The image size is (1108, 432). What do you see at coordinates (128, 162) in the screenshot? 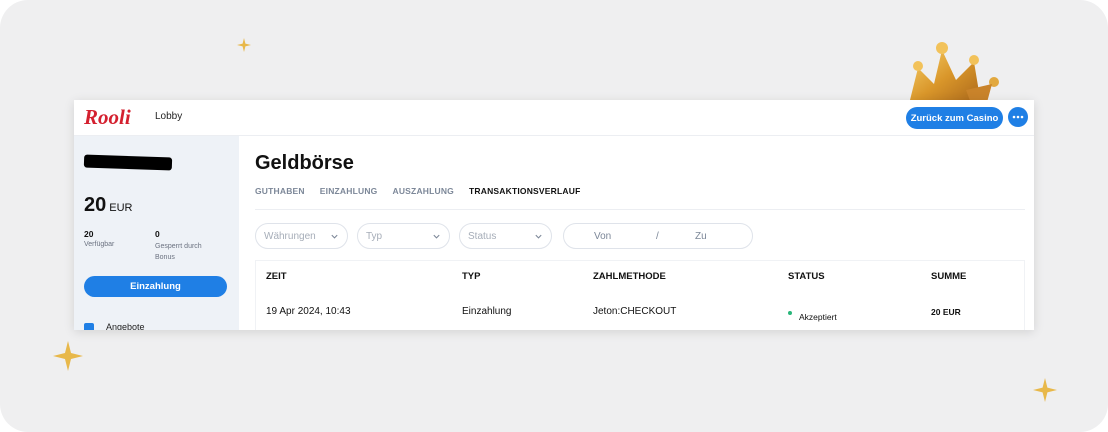
I see `username-redacted` at bounding box center [128, 162].